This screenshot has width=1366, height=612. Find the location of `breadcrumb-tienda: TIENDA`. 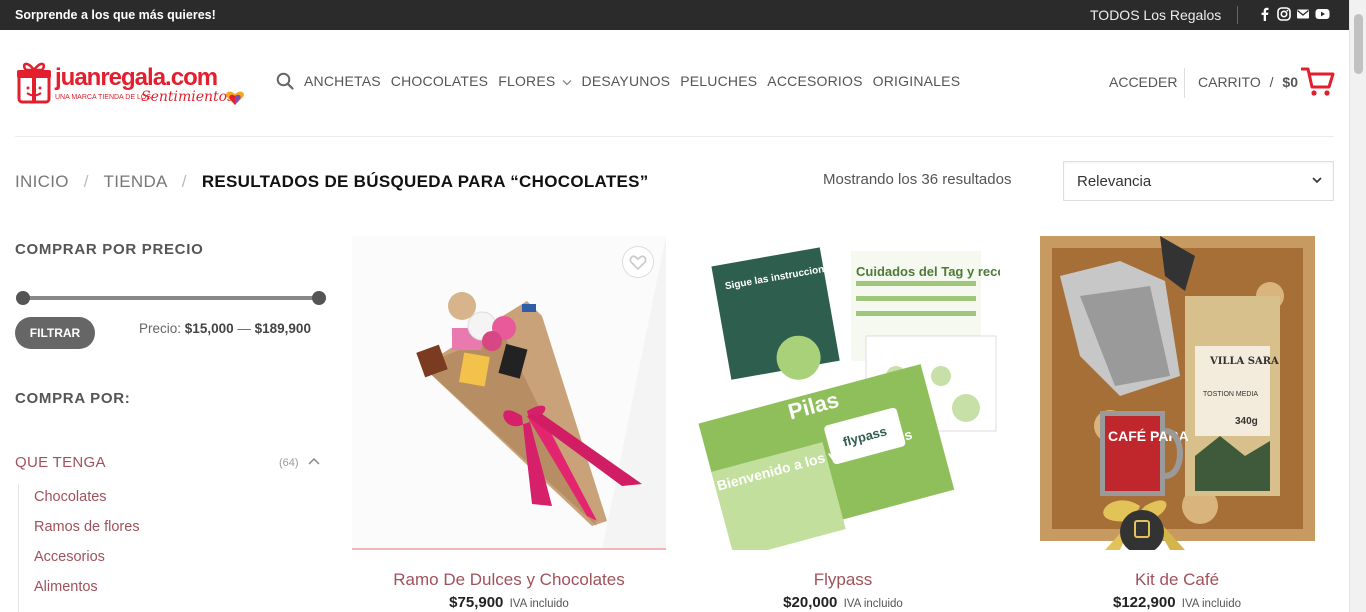

breadcrumb-tienda: TIENDA is located at coordinates (135, 181).